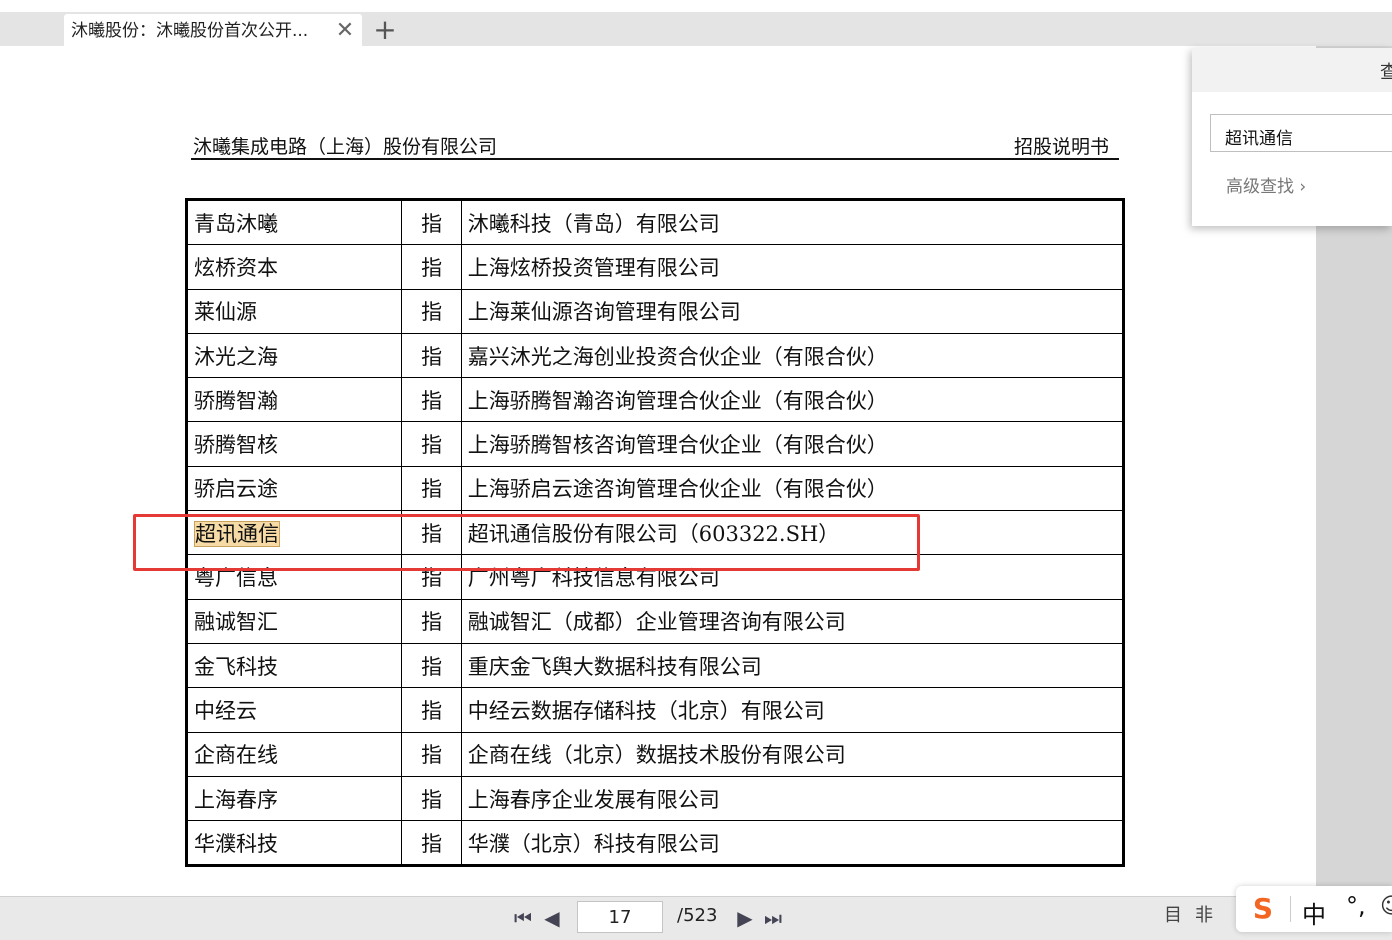 The image size is (1392, 940). What do you see at coordinates (294, 400) in the screenshot?
I see `term-cell: 骄腾智瀚` at bounding box center [294, 400].